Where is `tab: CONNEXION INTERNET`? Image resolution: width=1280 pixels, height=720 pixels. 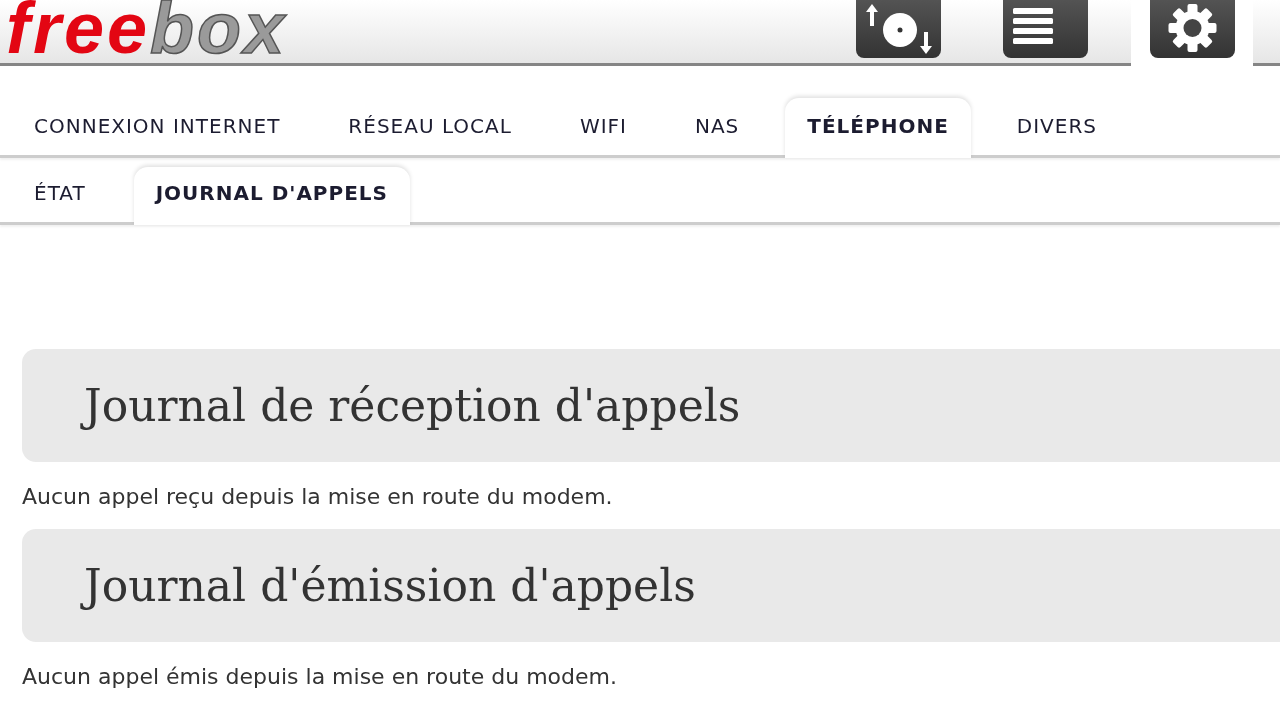 tab: CONNEXION INTERNET is located at coordinates (157, 128).